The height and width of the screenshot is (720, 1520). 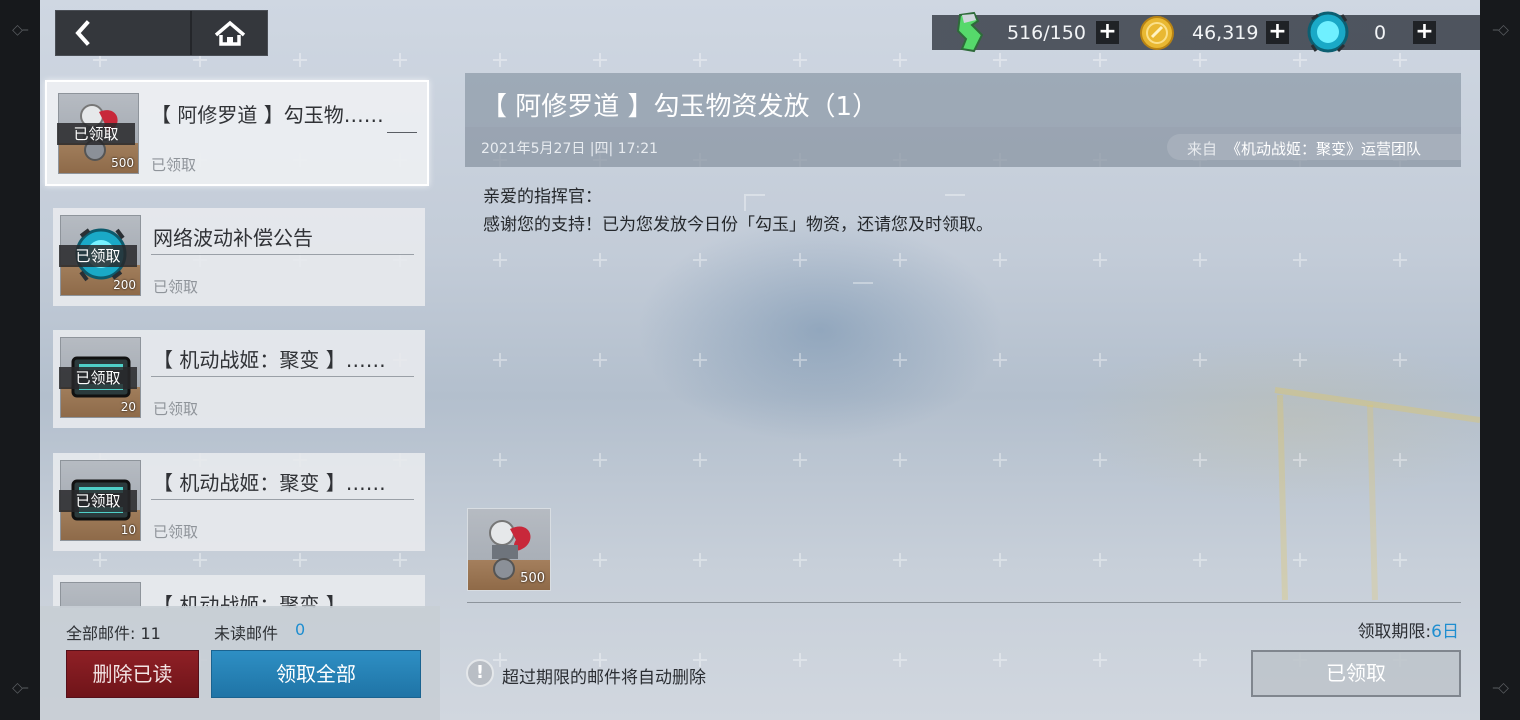 I want to click on mail-item: 已领取 20 【 机动战姬：聚变 】…… 已领取, so click(x=239, y=379).